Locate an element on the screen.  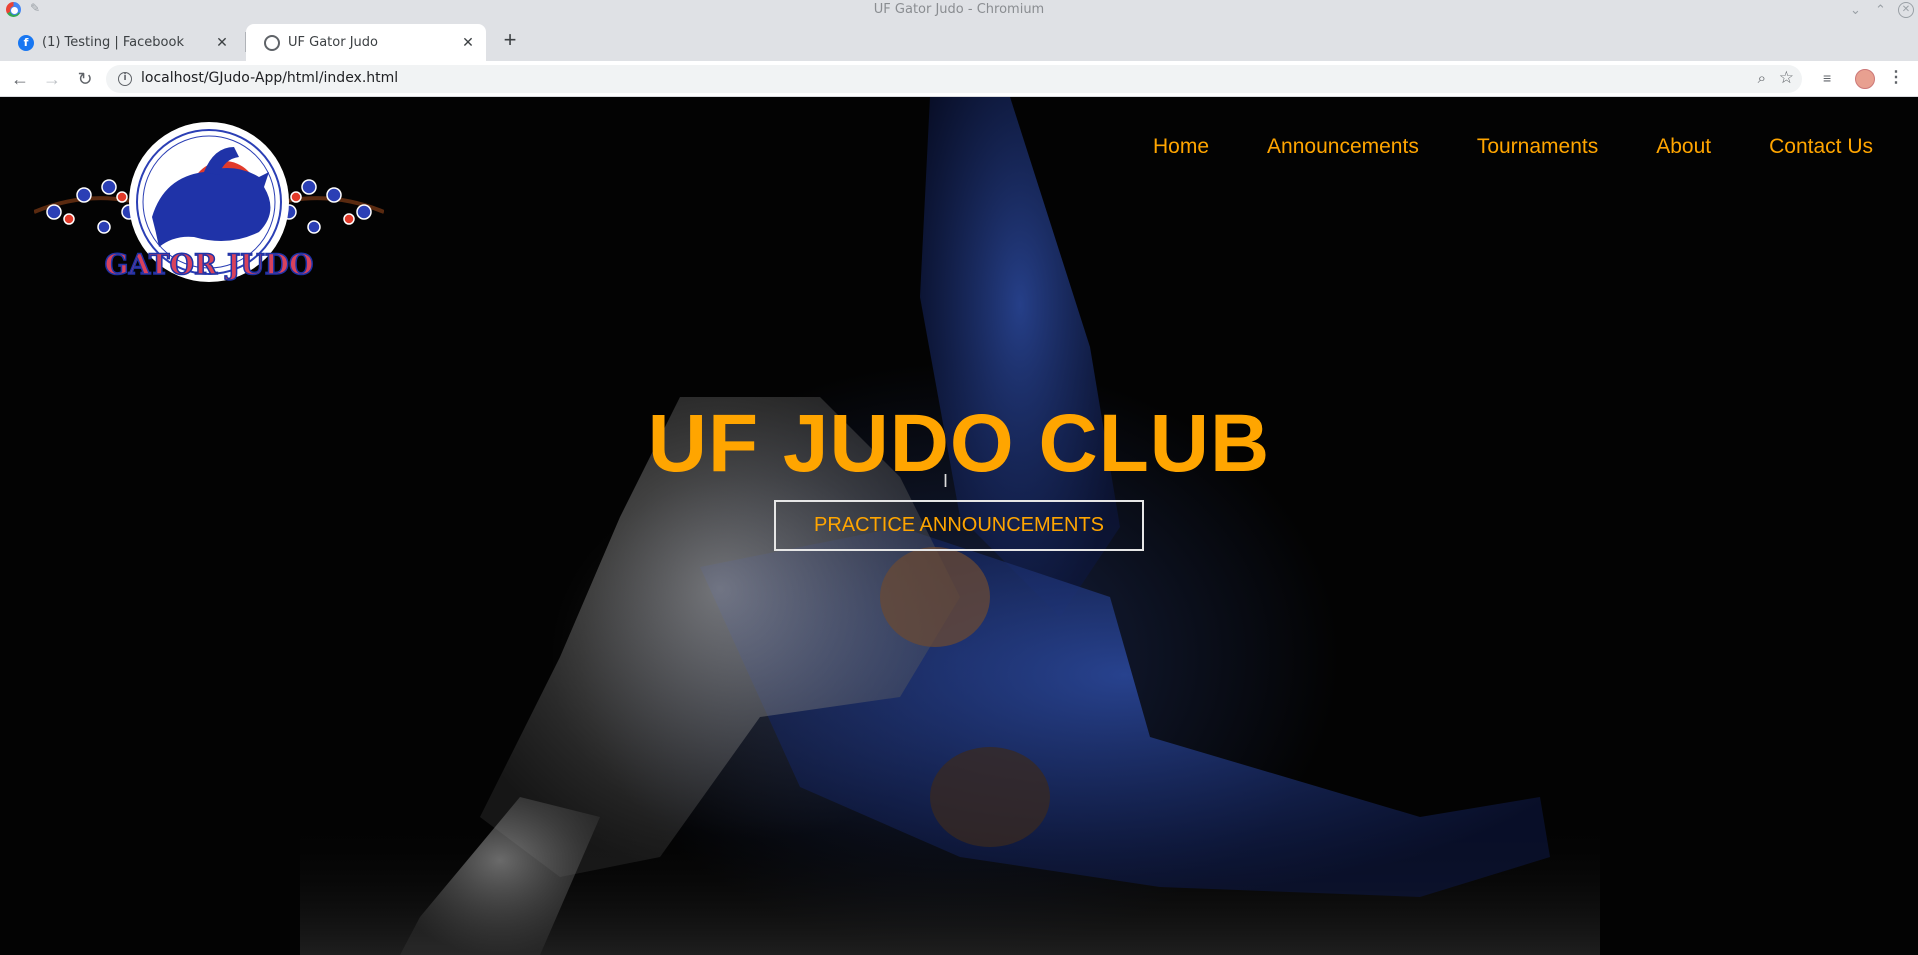
profile-avatar is located at coordinates (1865, 79).